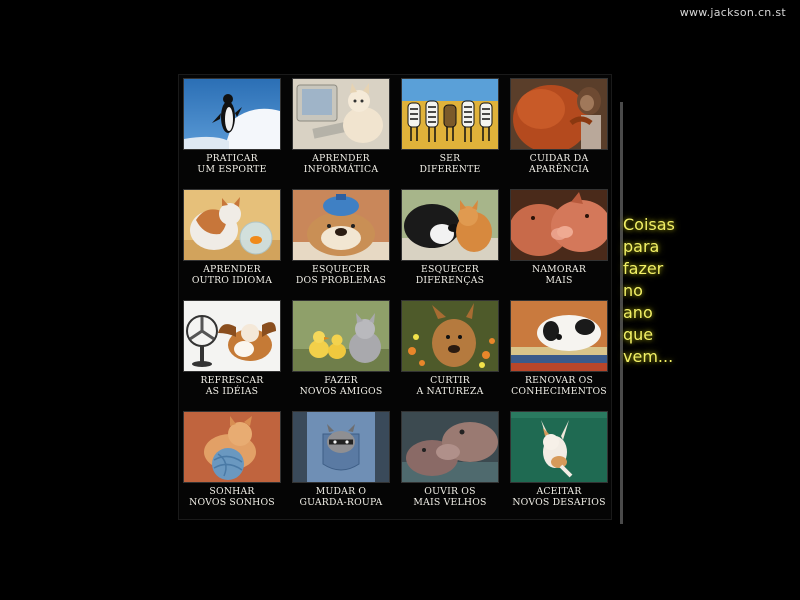  I want to click on tile-pigs: NAMORAR MAIS, so click(559, 243).